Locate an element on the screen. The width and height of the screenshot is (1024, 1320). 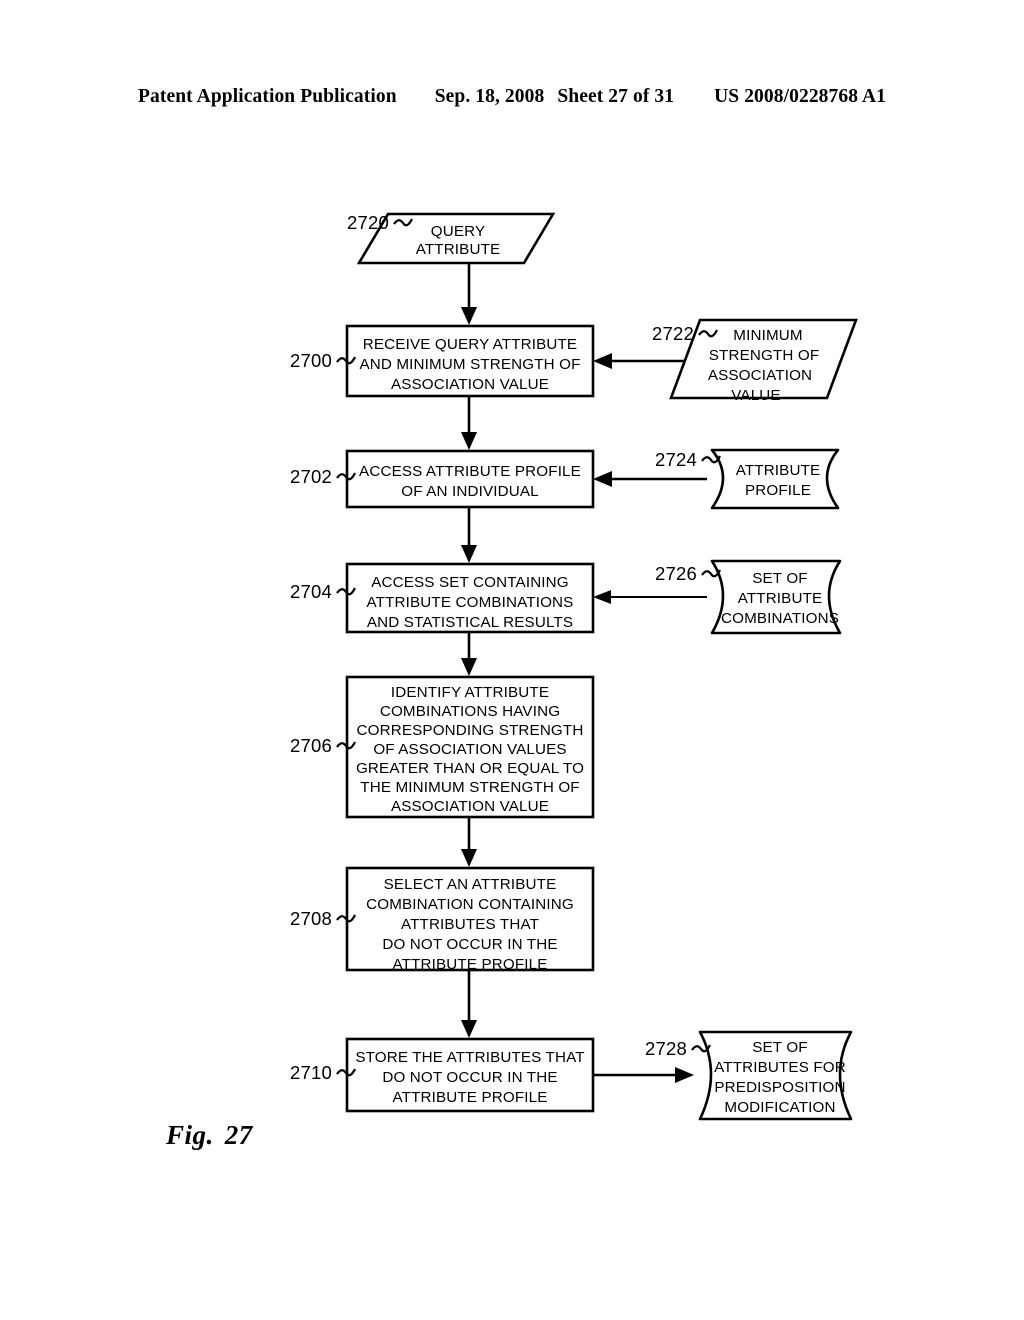
node-2726-line-1: ATTRIBUTE is located at coordinates (780, 598).